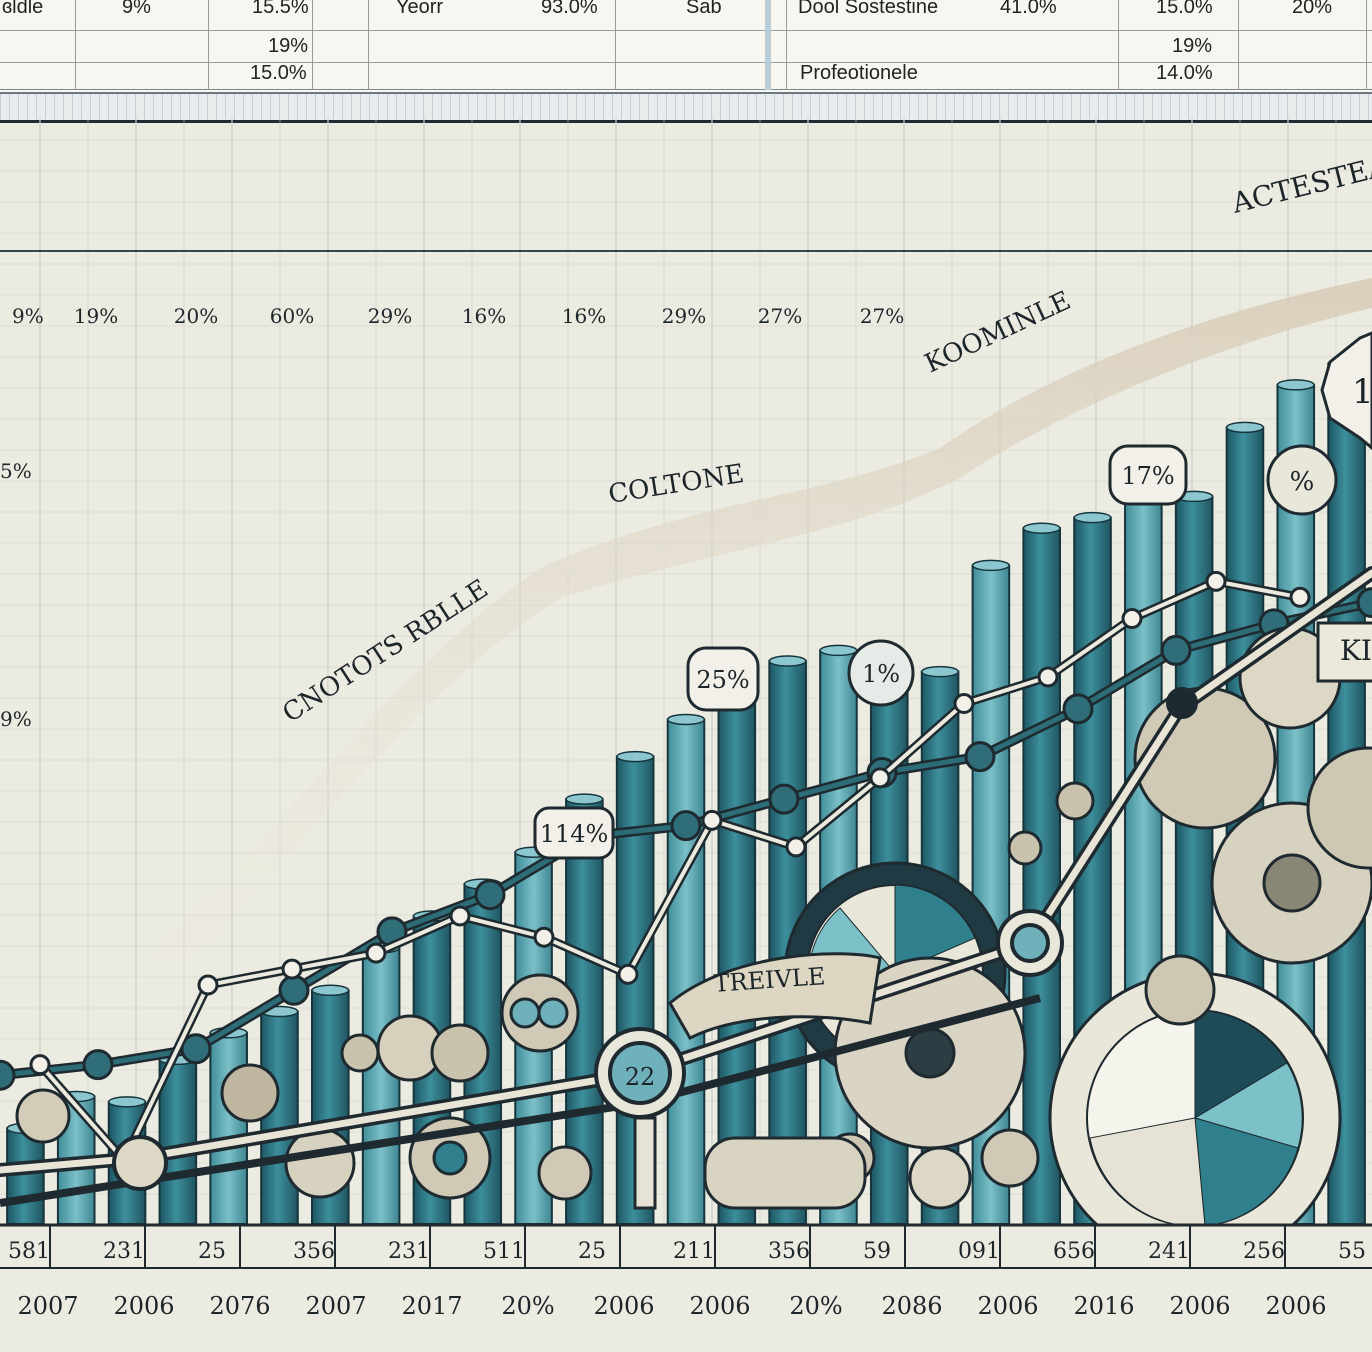  Describe the element at coordinates (28, 316) in the screenshot. I see `top-percent-label: 9%` at that location.